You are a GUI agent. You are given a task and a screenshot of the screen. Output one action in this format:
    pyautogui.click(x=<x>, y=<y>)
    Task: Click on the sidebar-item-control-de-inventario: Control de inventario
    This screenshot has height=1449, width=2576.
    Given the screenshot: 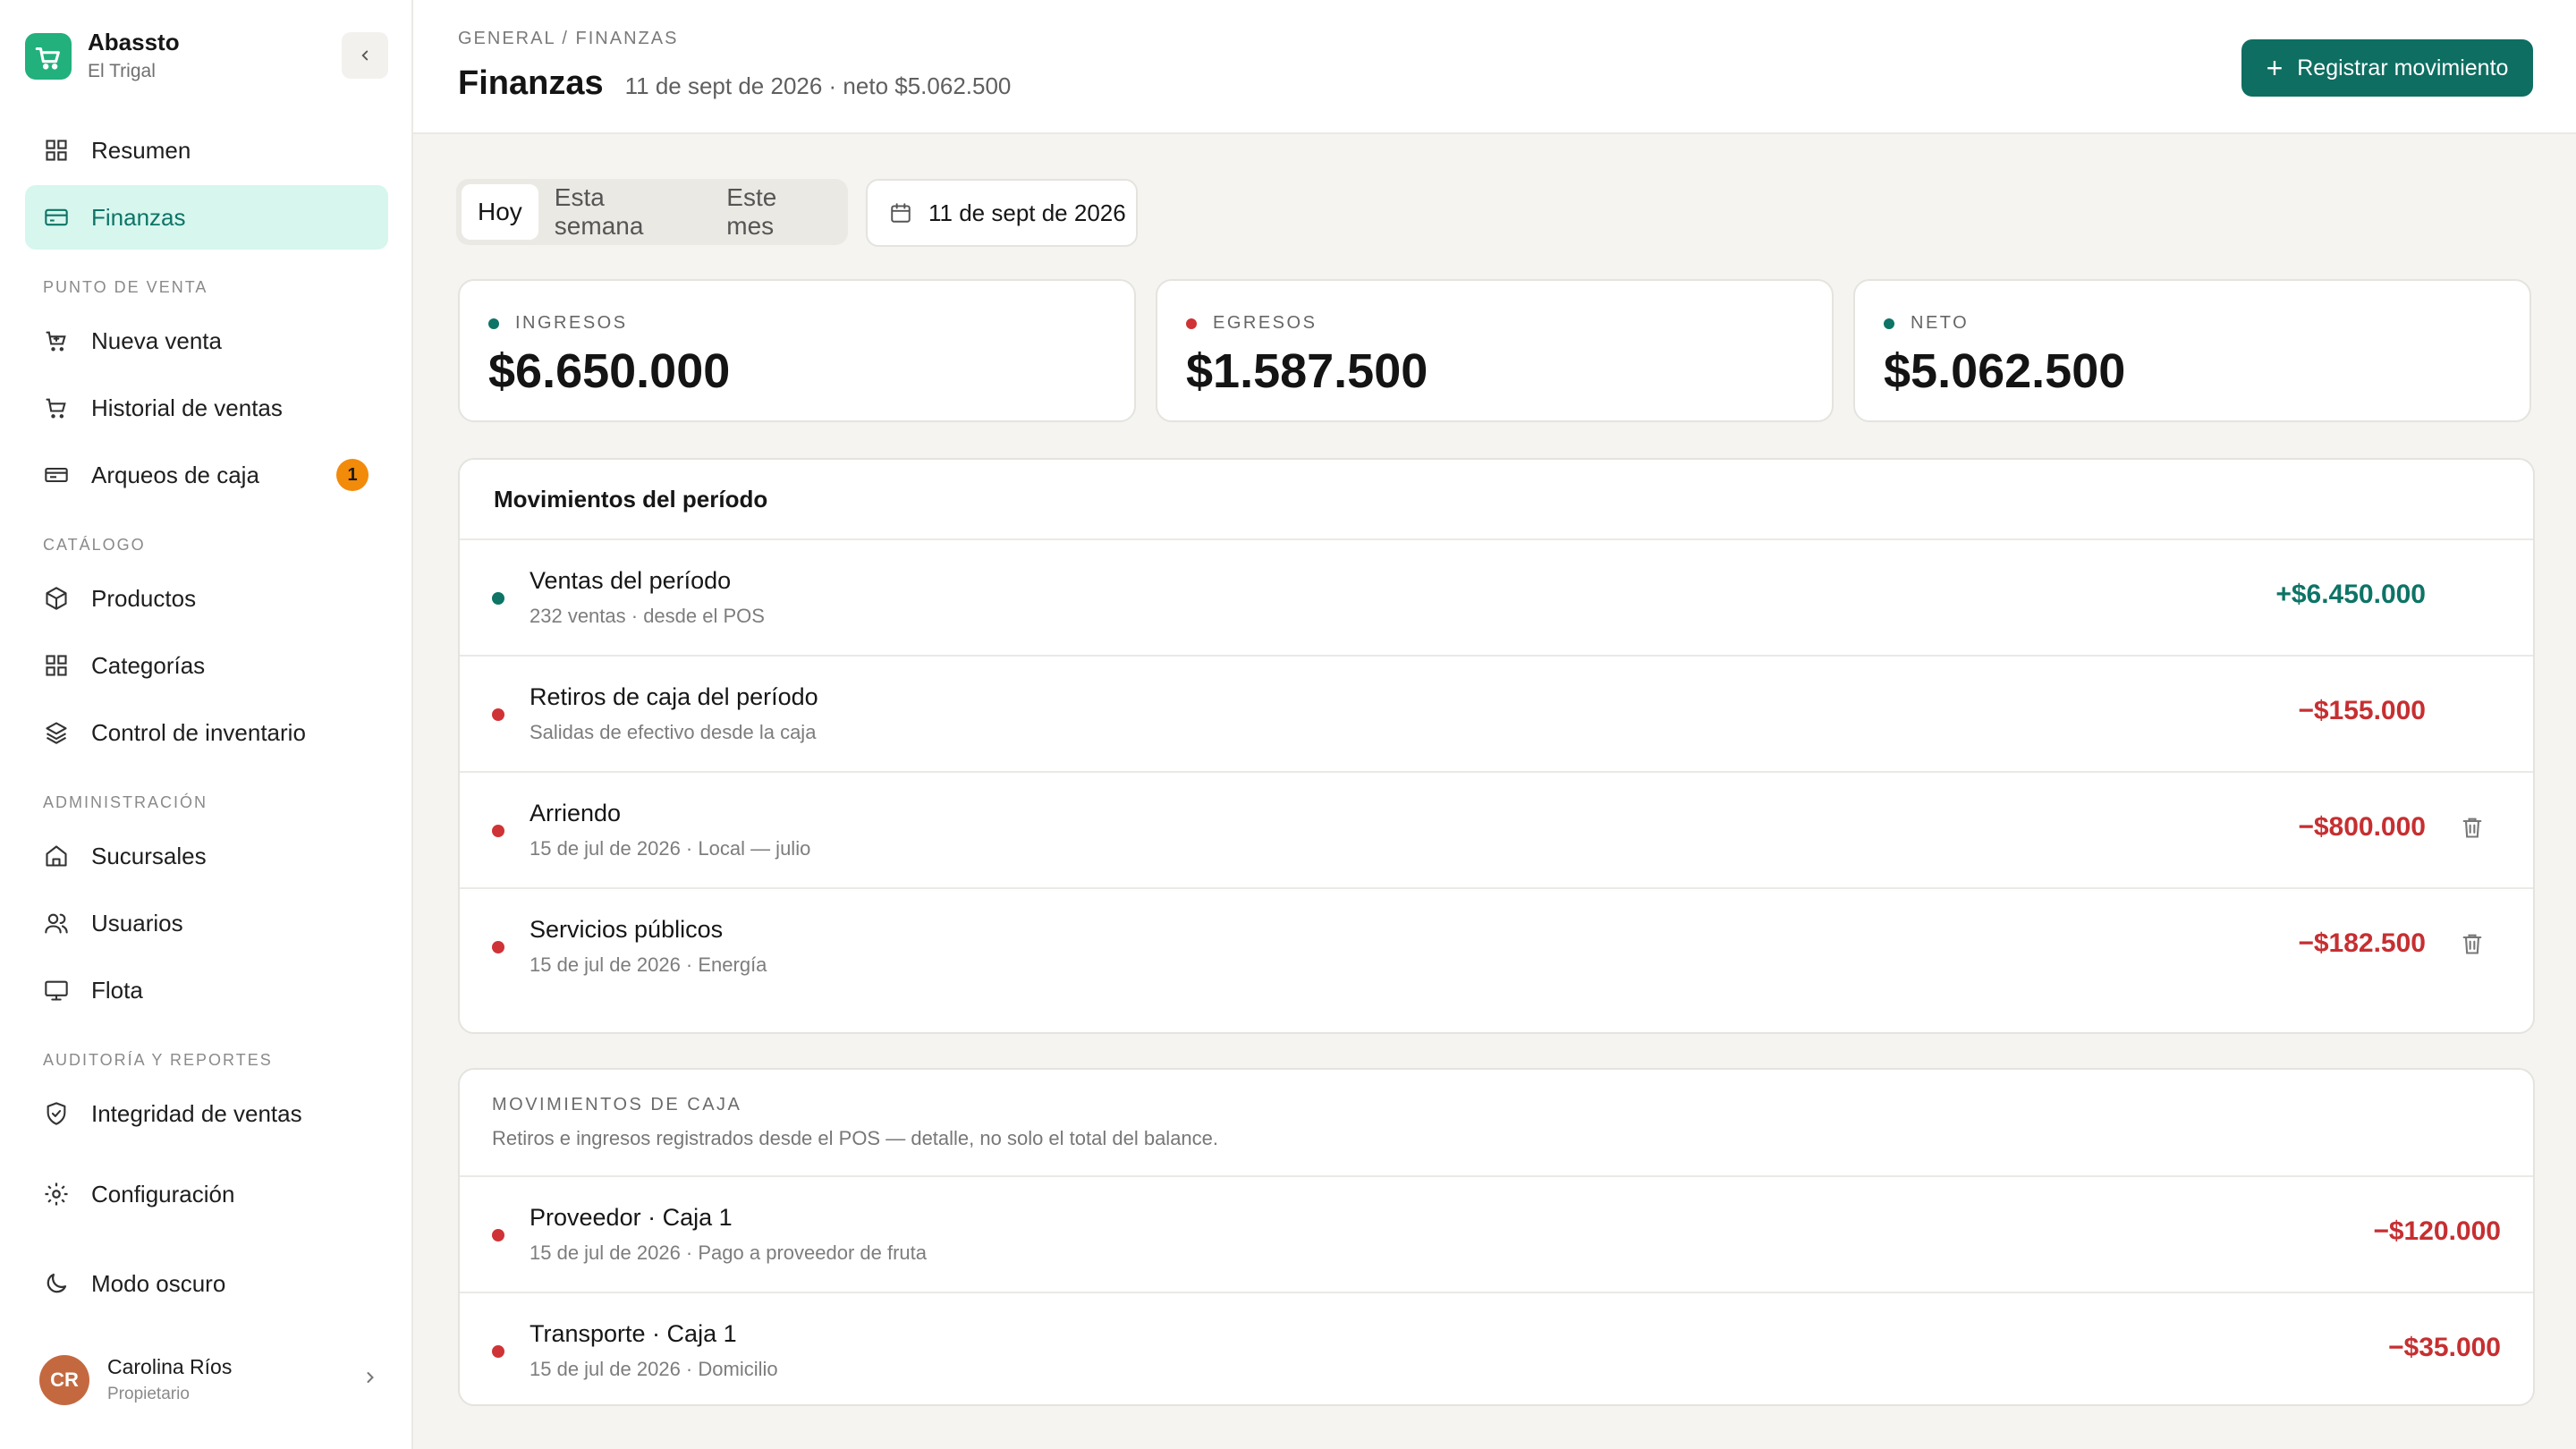 What is the action you would take?
    pyautogui.click(x=206, y=732)
    